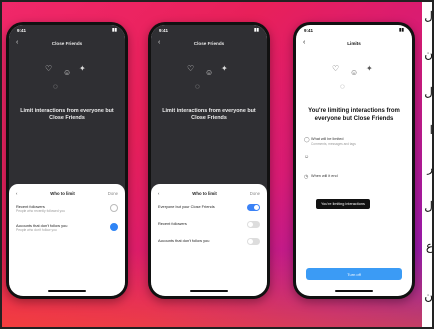 This screenshot has height=329, width=434. I want to click on nav-title: Limits, so click(354, 43).